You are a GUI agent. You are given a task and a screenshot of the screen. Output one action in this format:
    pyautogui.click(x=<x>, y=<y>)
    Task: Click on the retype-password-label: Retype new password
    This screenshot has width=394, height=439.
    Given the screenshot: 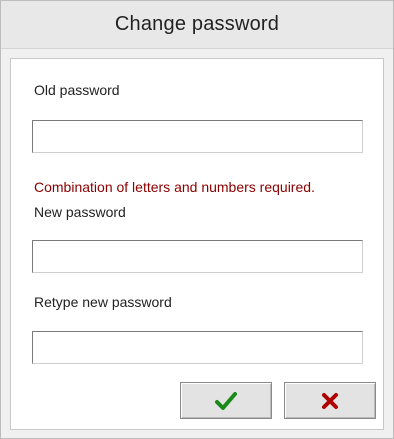 What is the action you would take?
    pyautogui.click(x=103, y=302)
    